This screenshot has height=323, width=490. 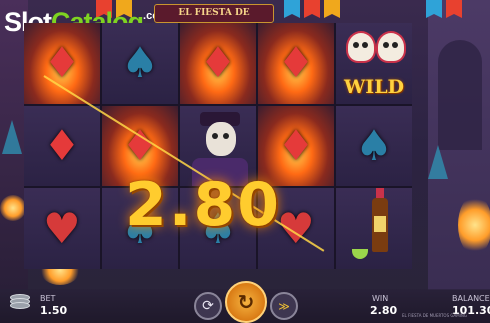 I want to click on turbo-icon: ≫, so click(x=284, y=306).